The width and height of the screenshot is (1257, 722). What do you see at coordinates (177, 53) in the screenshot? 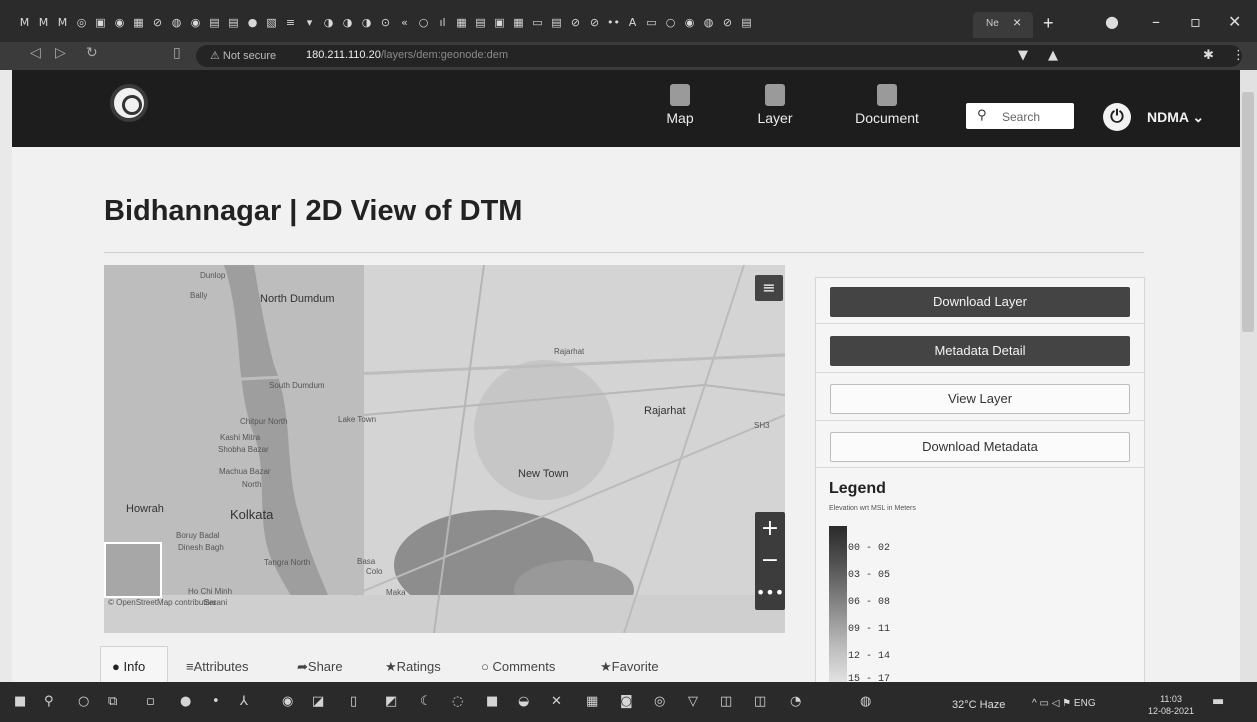
I see `bookmark-icon: ▯` at bounding box center [177, 53].